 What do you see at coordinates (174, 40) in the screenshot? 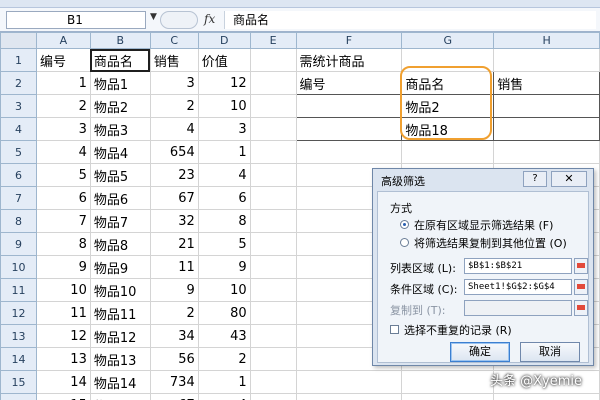
I see `column-header: C` at bounding box center [174, 40].